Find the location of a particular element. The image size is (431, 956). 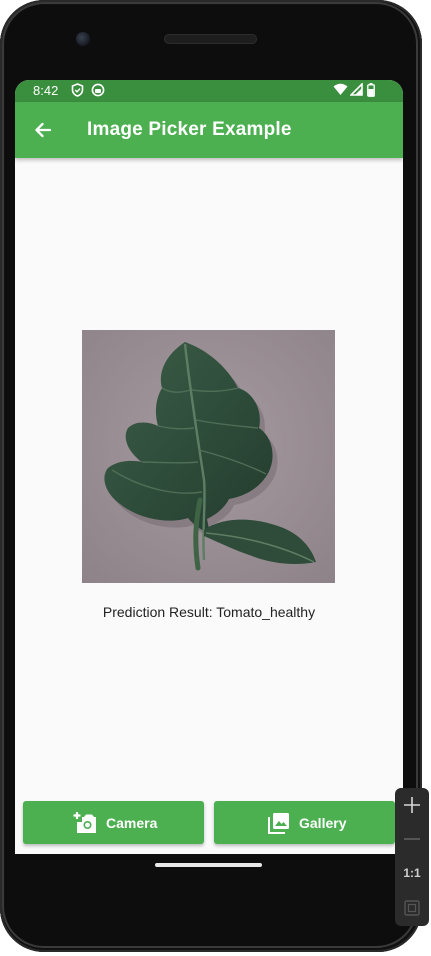

actual-size-button: 1:1 is located at coordinates (412, 873).